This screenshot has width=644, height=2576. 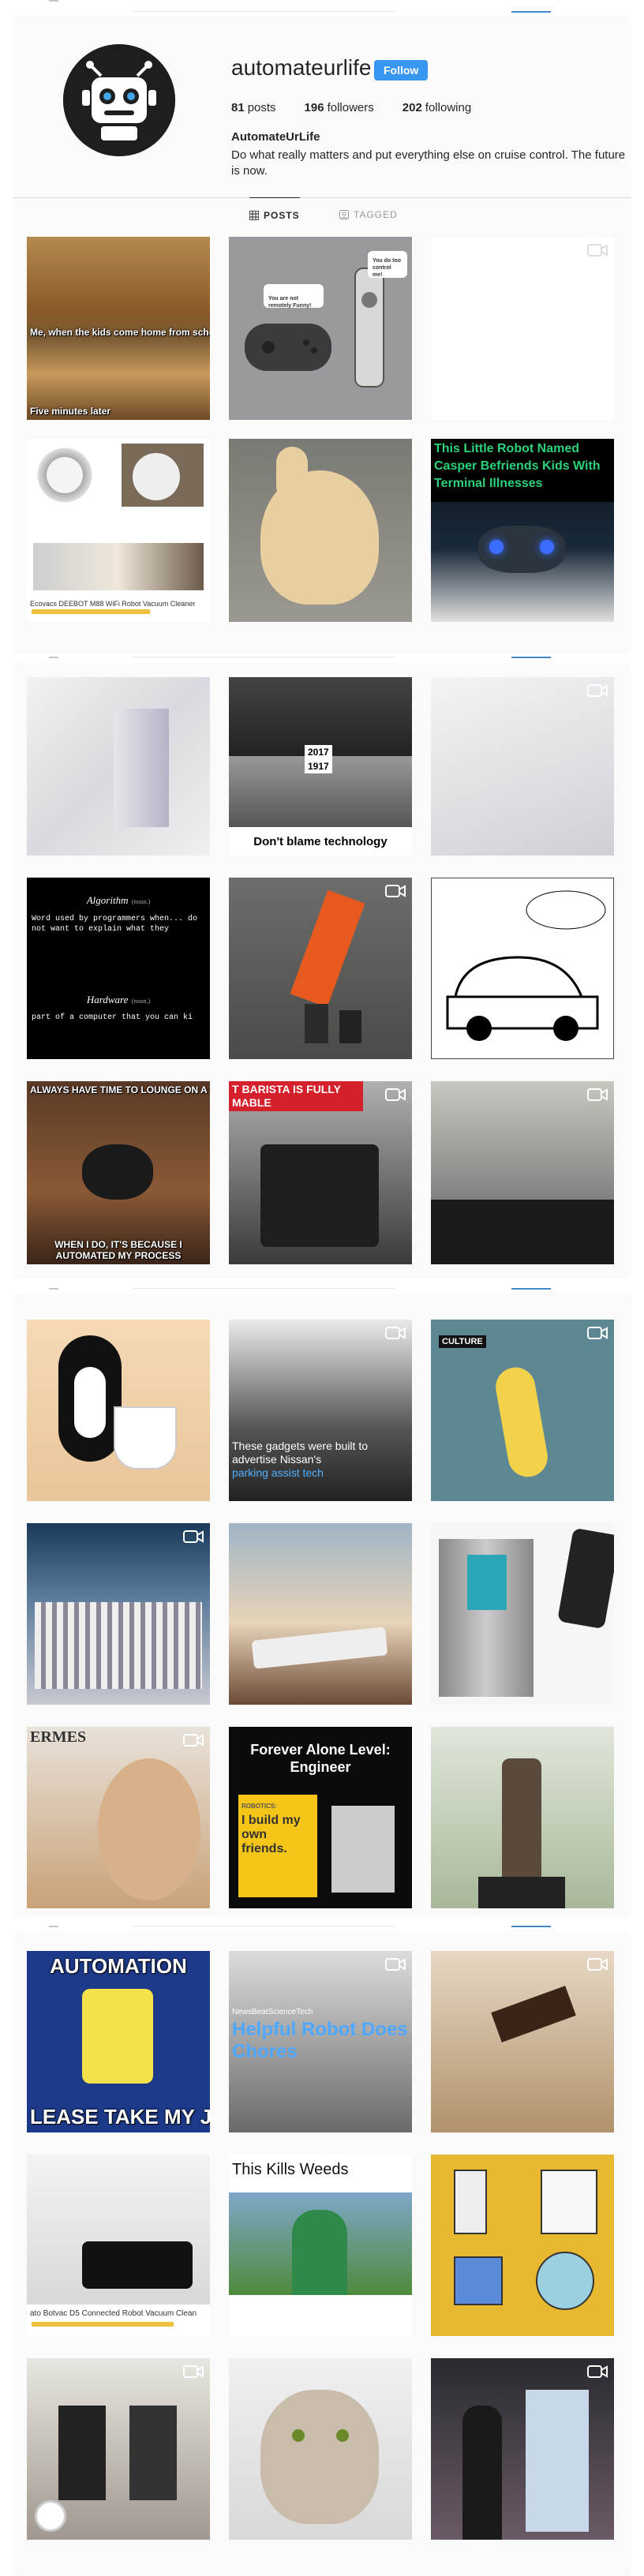 What do you see at coordinates (70, 411) in the screenshot?
I see `post-caption: Five minutes later` at bounding box center [70, 411].